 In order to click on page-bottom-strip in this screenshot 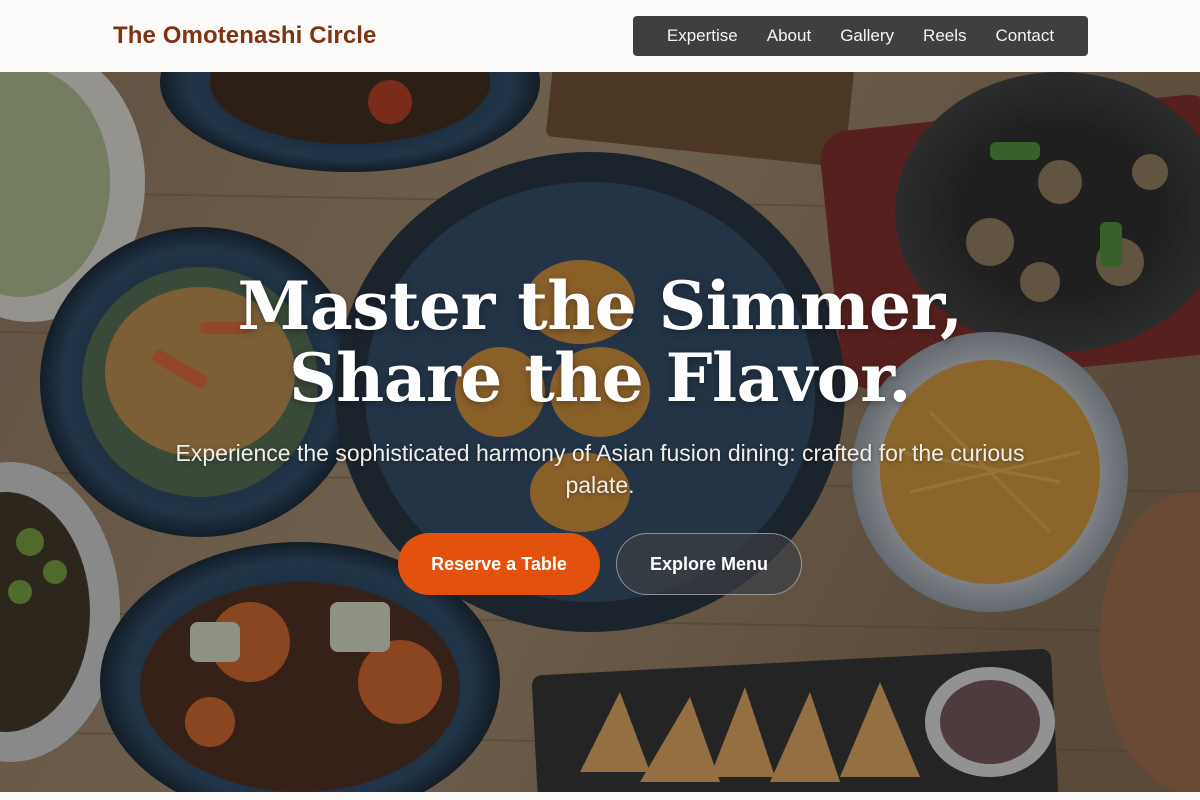, I will do `click(600, 796)`.